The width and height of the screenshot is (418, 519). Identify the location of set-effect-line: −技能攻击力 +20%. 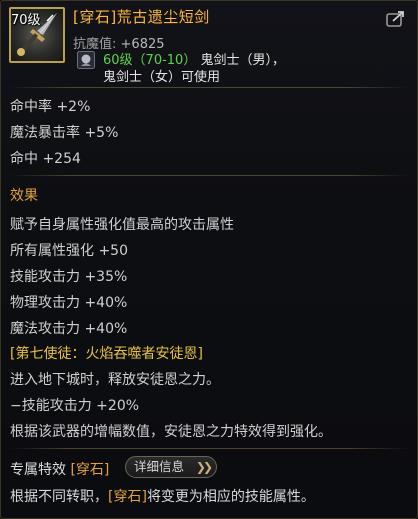
(75, 406).